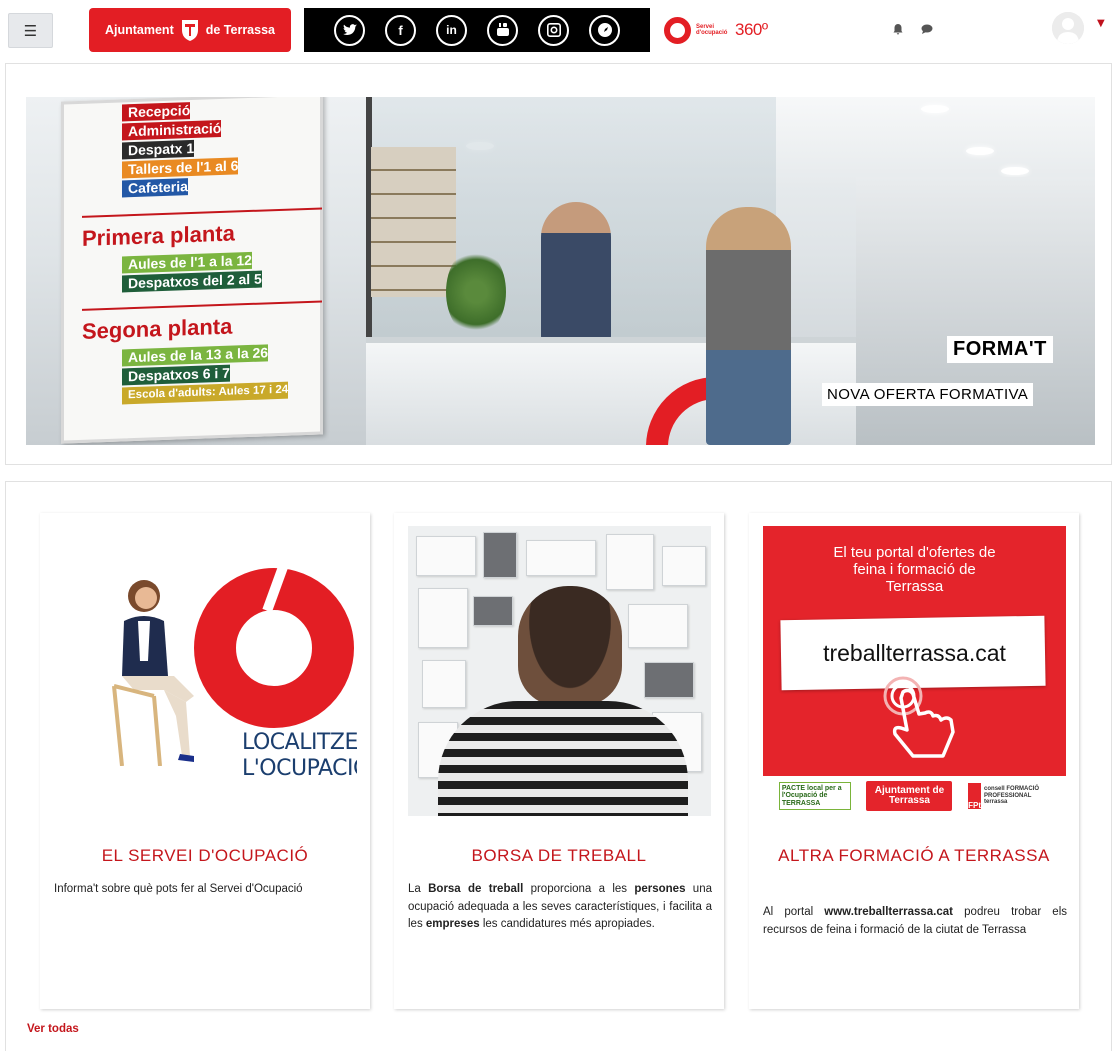 The height and width of the screenshot is (1051, 1114). What do you see at coordinates (712, 30) in the screenshot?
I see `service-logo-small-text: Servei d'ocupació` at bounding box center [712, 30].